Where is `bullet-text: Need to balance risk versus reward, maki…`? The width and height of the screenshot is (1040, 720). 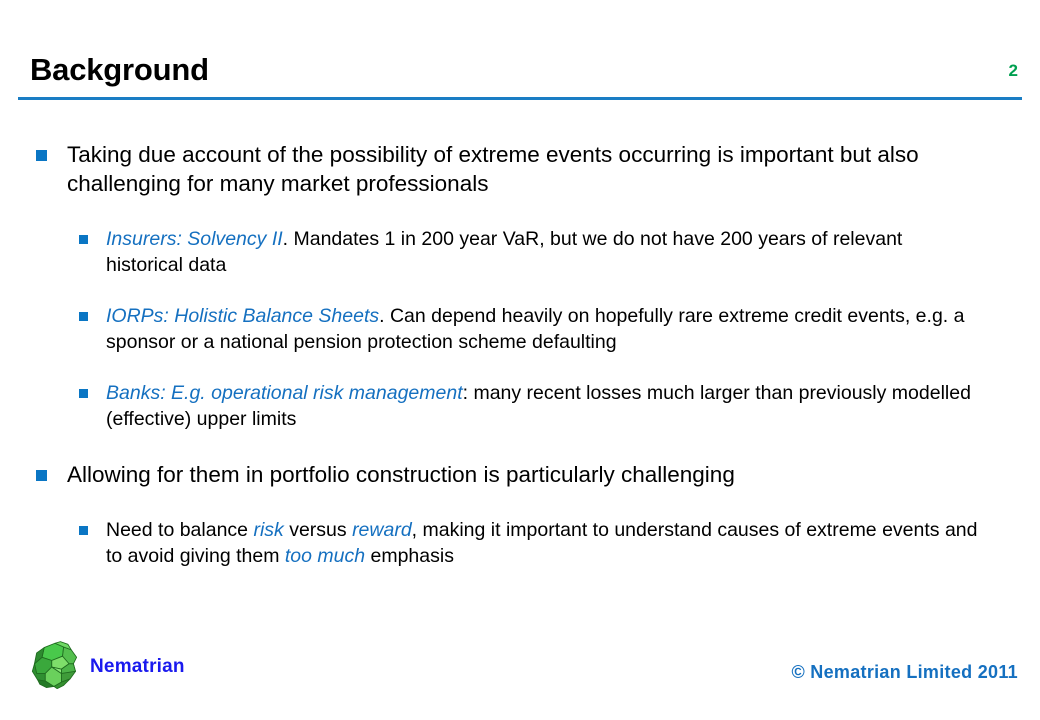
bullet-text: Need to balance risk versus reward, maki… is located at coordinates (541, 543).